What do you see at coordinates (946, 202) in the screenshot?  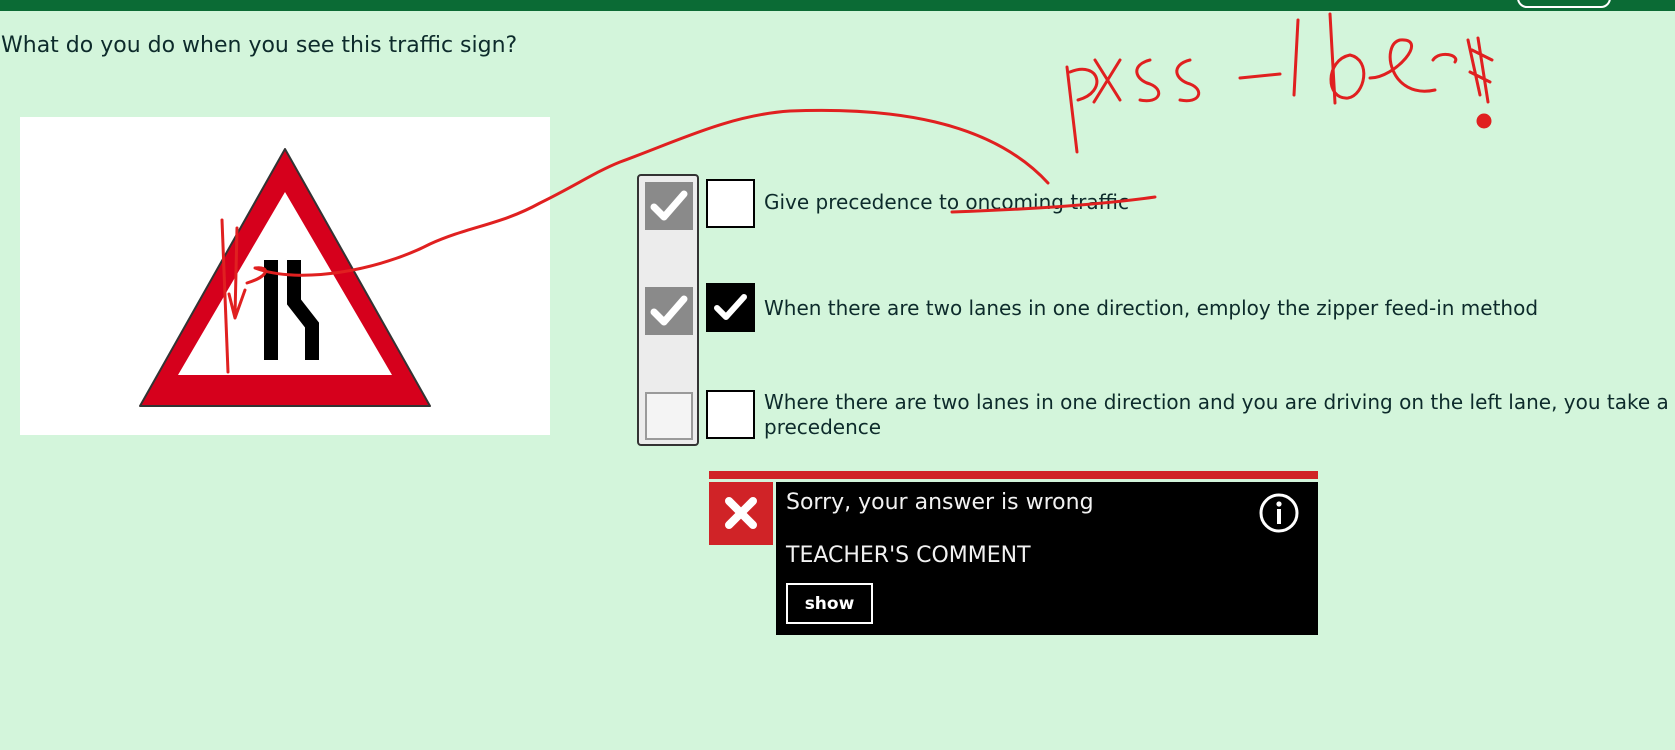 I see `answer-label-1: Give precedence to oncoming traffic` at bounding box center [946, 202].